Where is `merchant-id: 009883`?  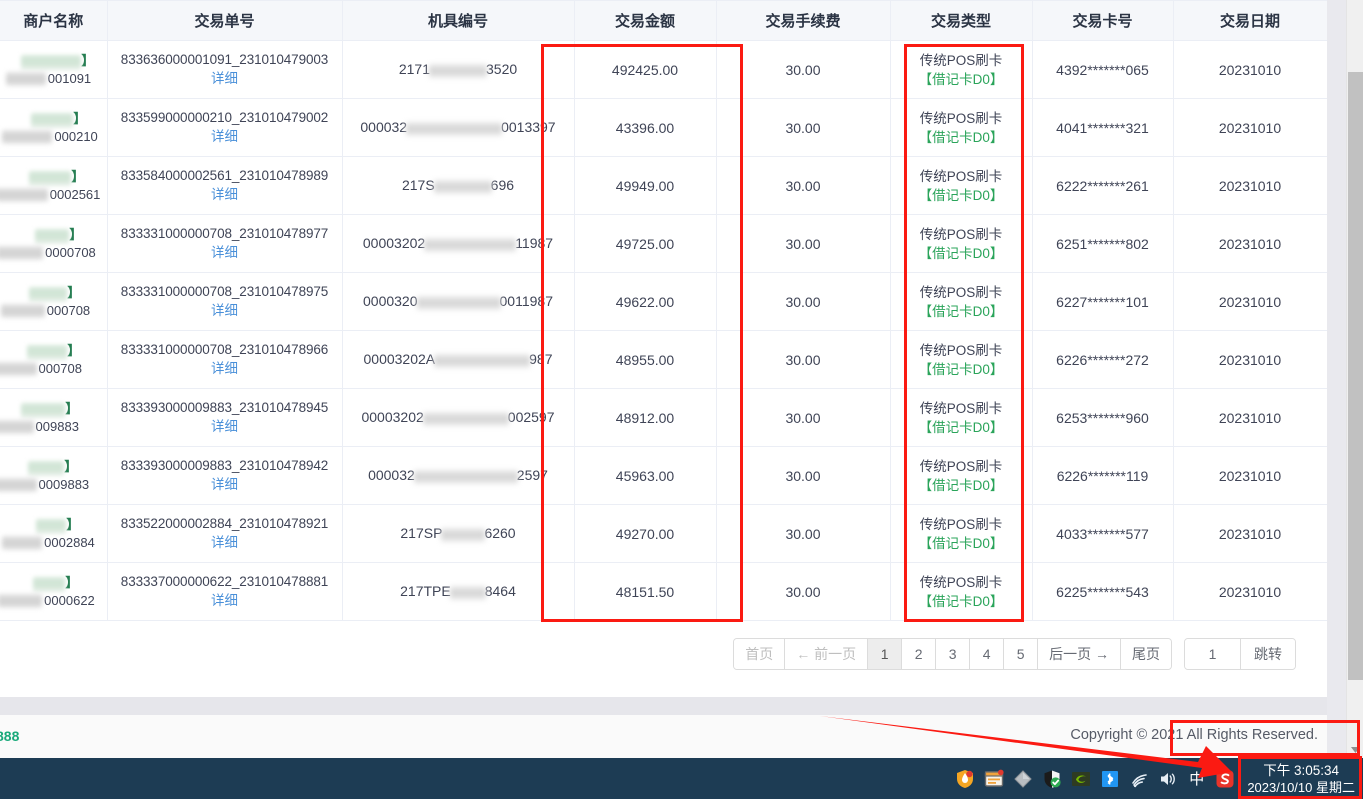
merchant-id: 009883 is located at coordinates (51, 426).